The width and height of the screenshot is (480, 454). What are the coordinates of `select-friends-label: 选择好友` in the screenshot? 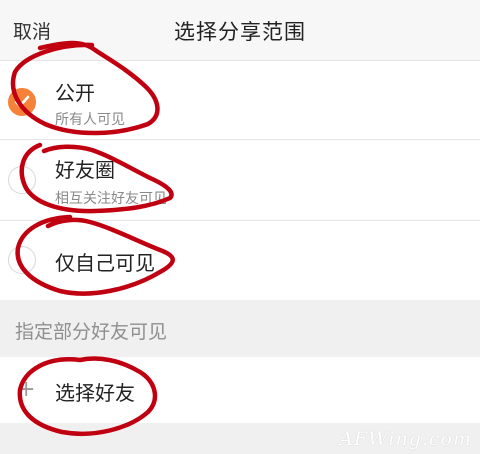 It's located at (95, 393).